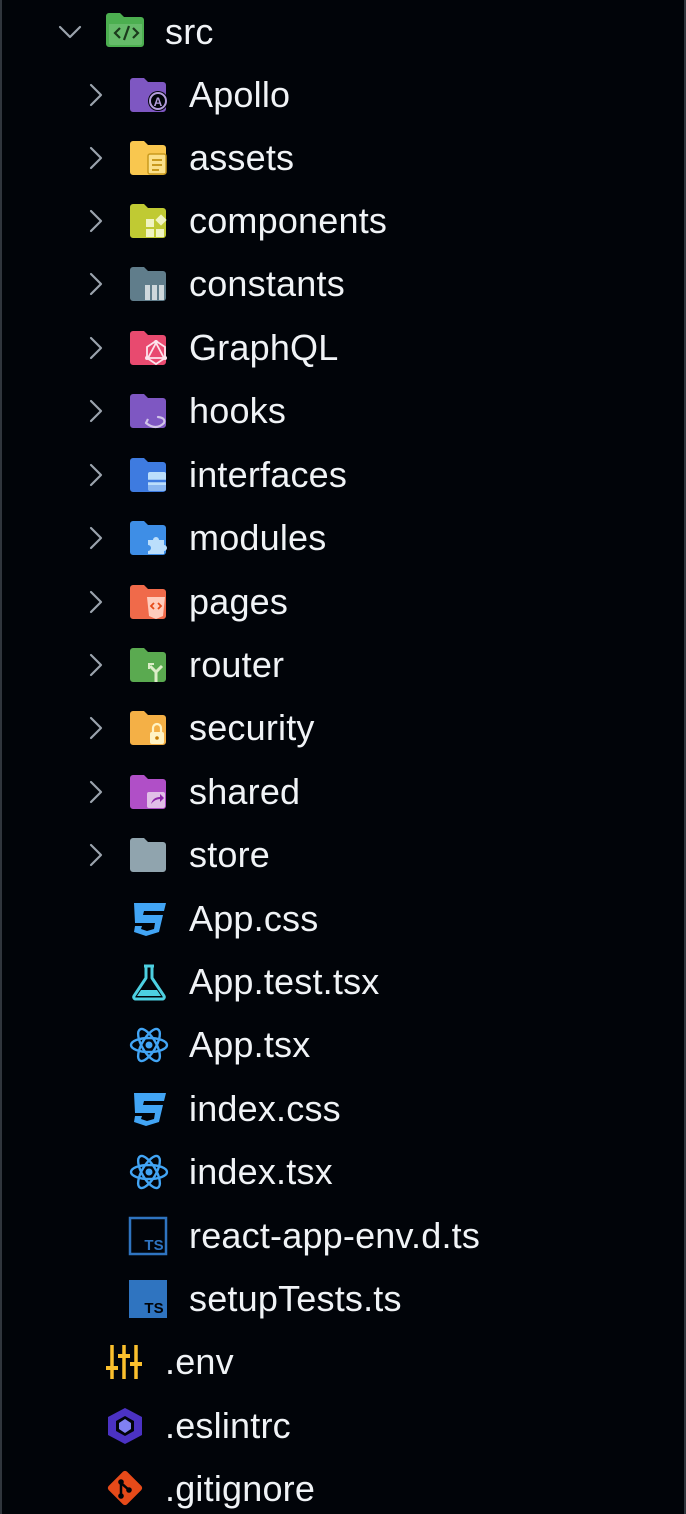  I want to click on tree-item-label: App.test.tsx, so click(284, 981).